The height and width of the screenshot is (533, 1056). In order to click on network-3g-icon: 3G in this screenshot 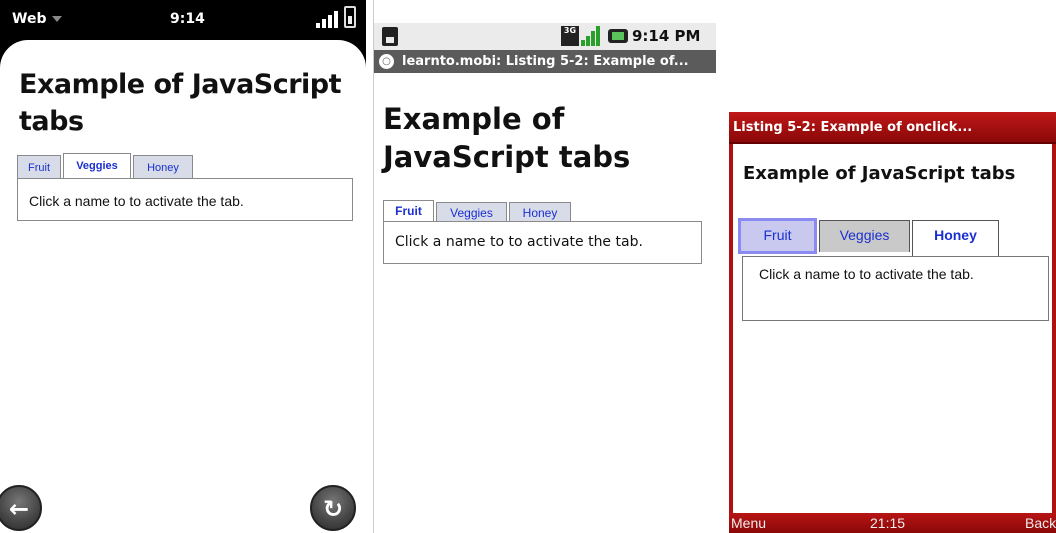, I will do `click(570, 36)`.